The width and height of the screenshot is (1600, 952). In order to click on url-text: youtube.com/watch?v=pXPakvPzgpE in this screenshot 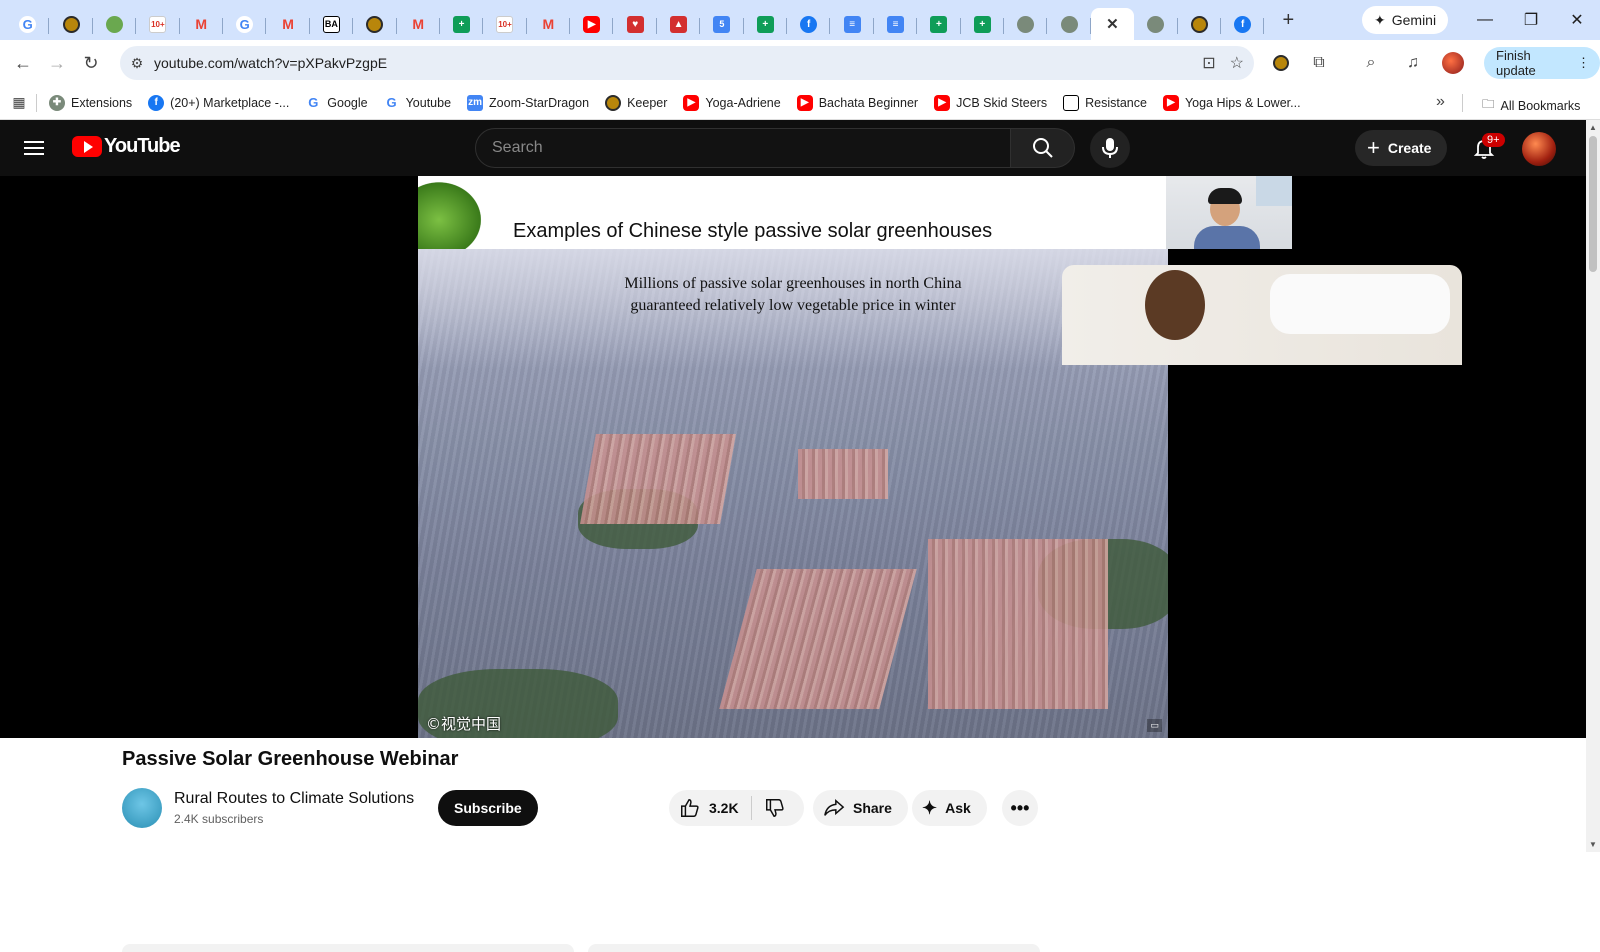, I will do `click(270, 63)`.